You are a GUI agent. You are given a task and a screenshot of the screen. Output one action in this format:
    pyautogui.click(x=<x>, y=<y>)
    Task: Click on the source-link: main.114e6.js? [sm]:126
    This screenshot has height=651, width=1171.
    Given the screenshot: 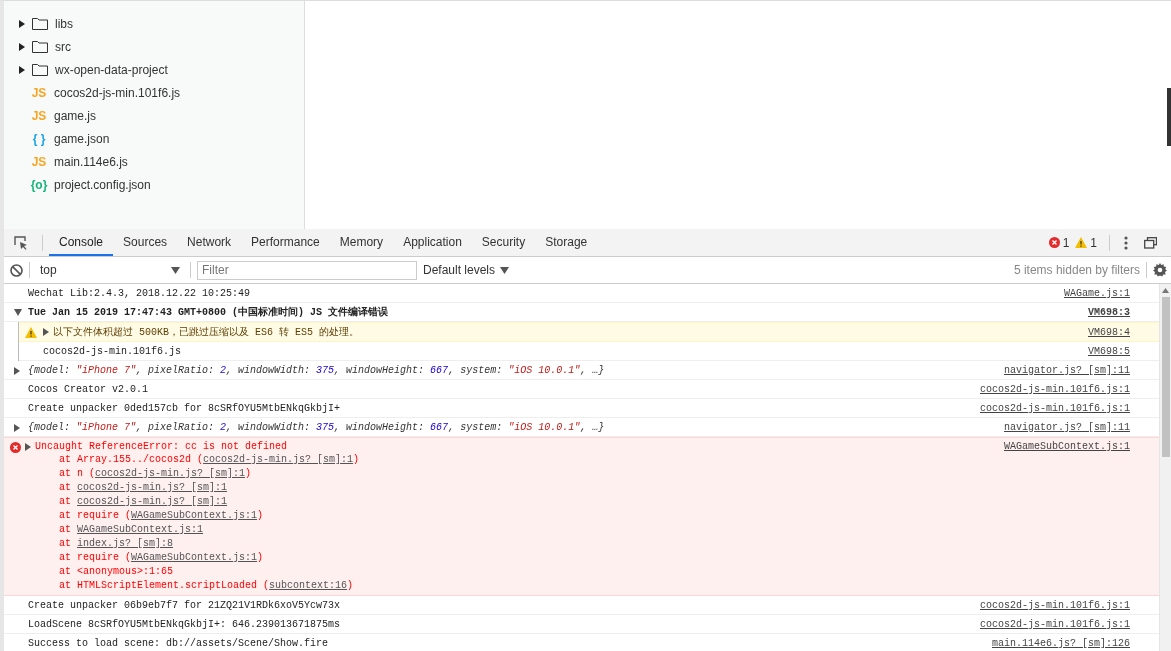 What is the action you would take?
    pyautogui.click(x=1060, y=643)
    